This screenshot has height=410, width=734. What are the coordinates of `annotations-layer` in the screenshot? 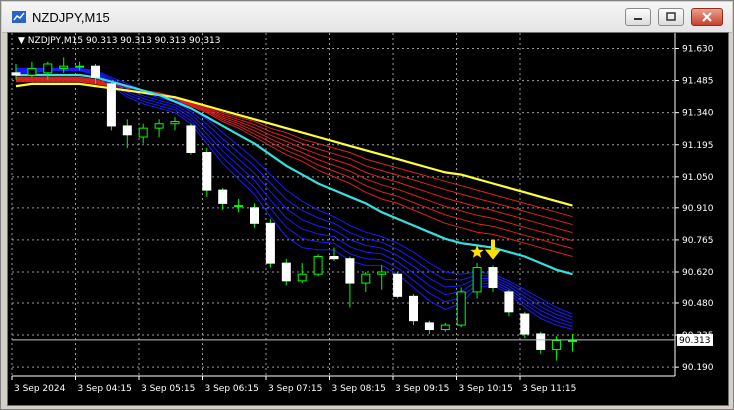 It's located at (485, 249).